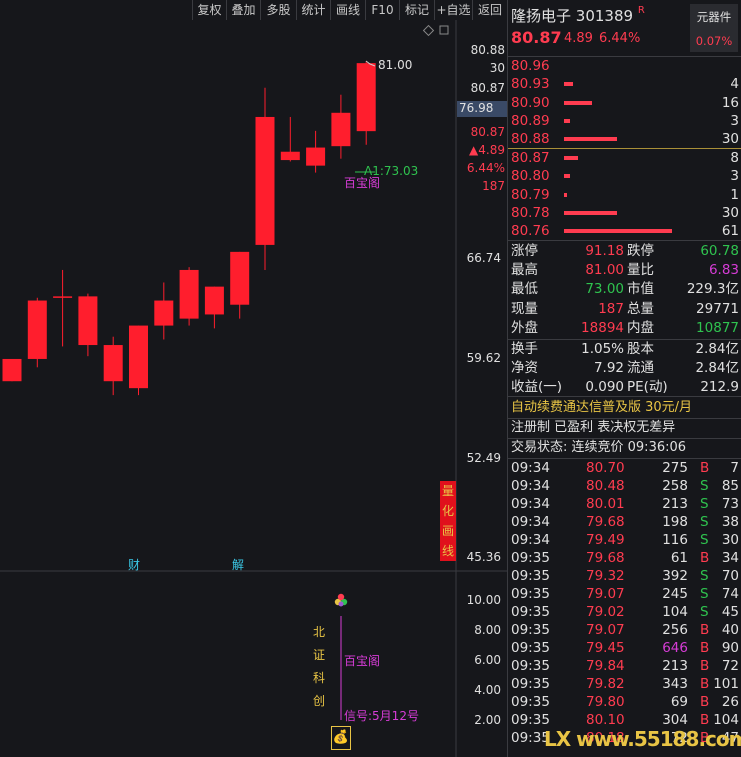  What do you see at coordinates (624, 195) in the screenshot?
I see `bid-row: 80.79 1` at bounding box center [624, 195].